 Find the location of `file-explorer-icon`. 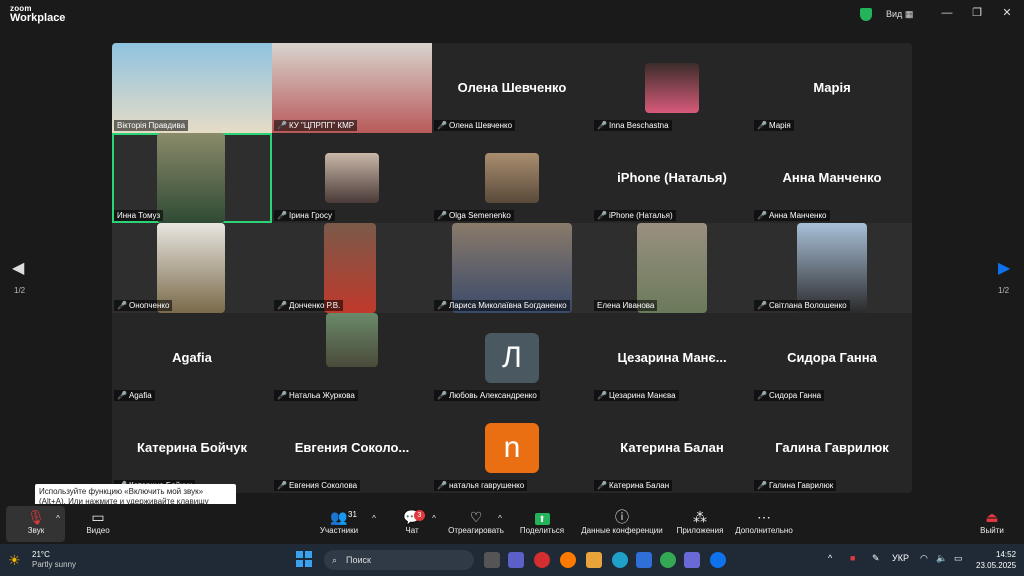

file-explorer-icon is located at coordinates (594, 560).